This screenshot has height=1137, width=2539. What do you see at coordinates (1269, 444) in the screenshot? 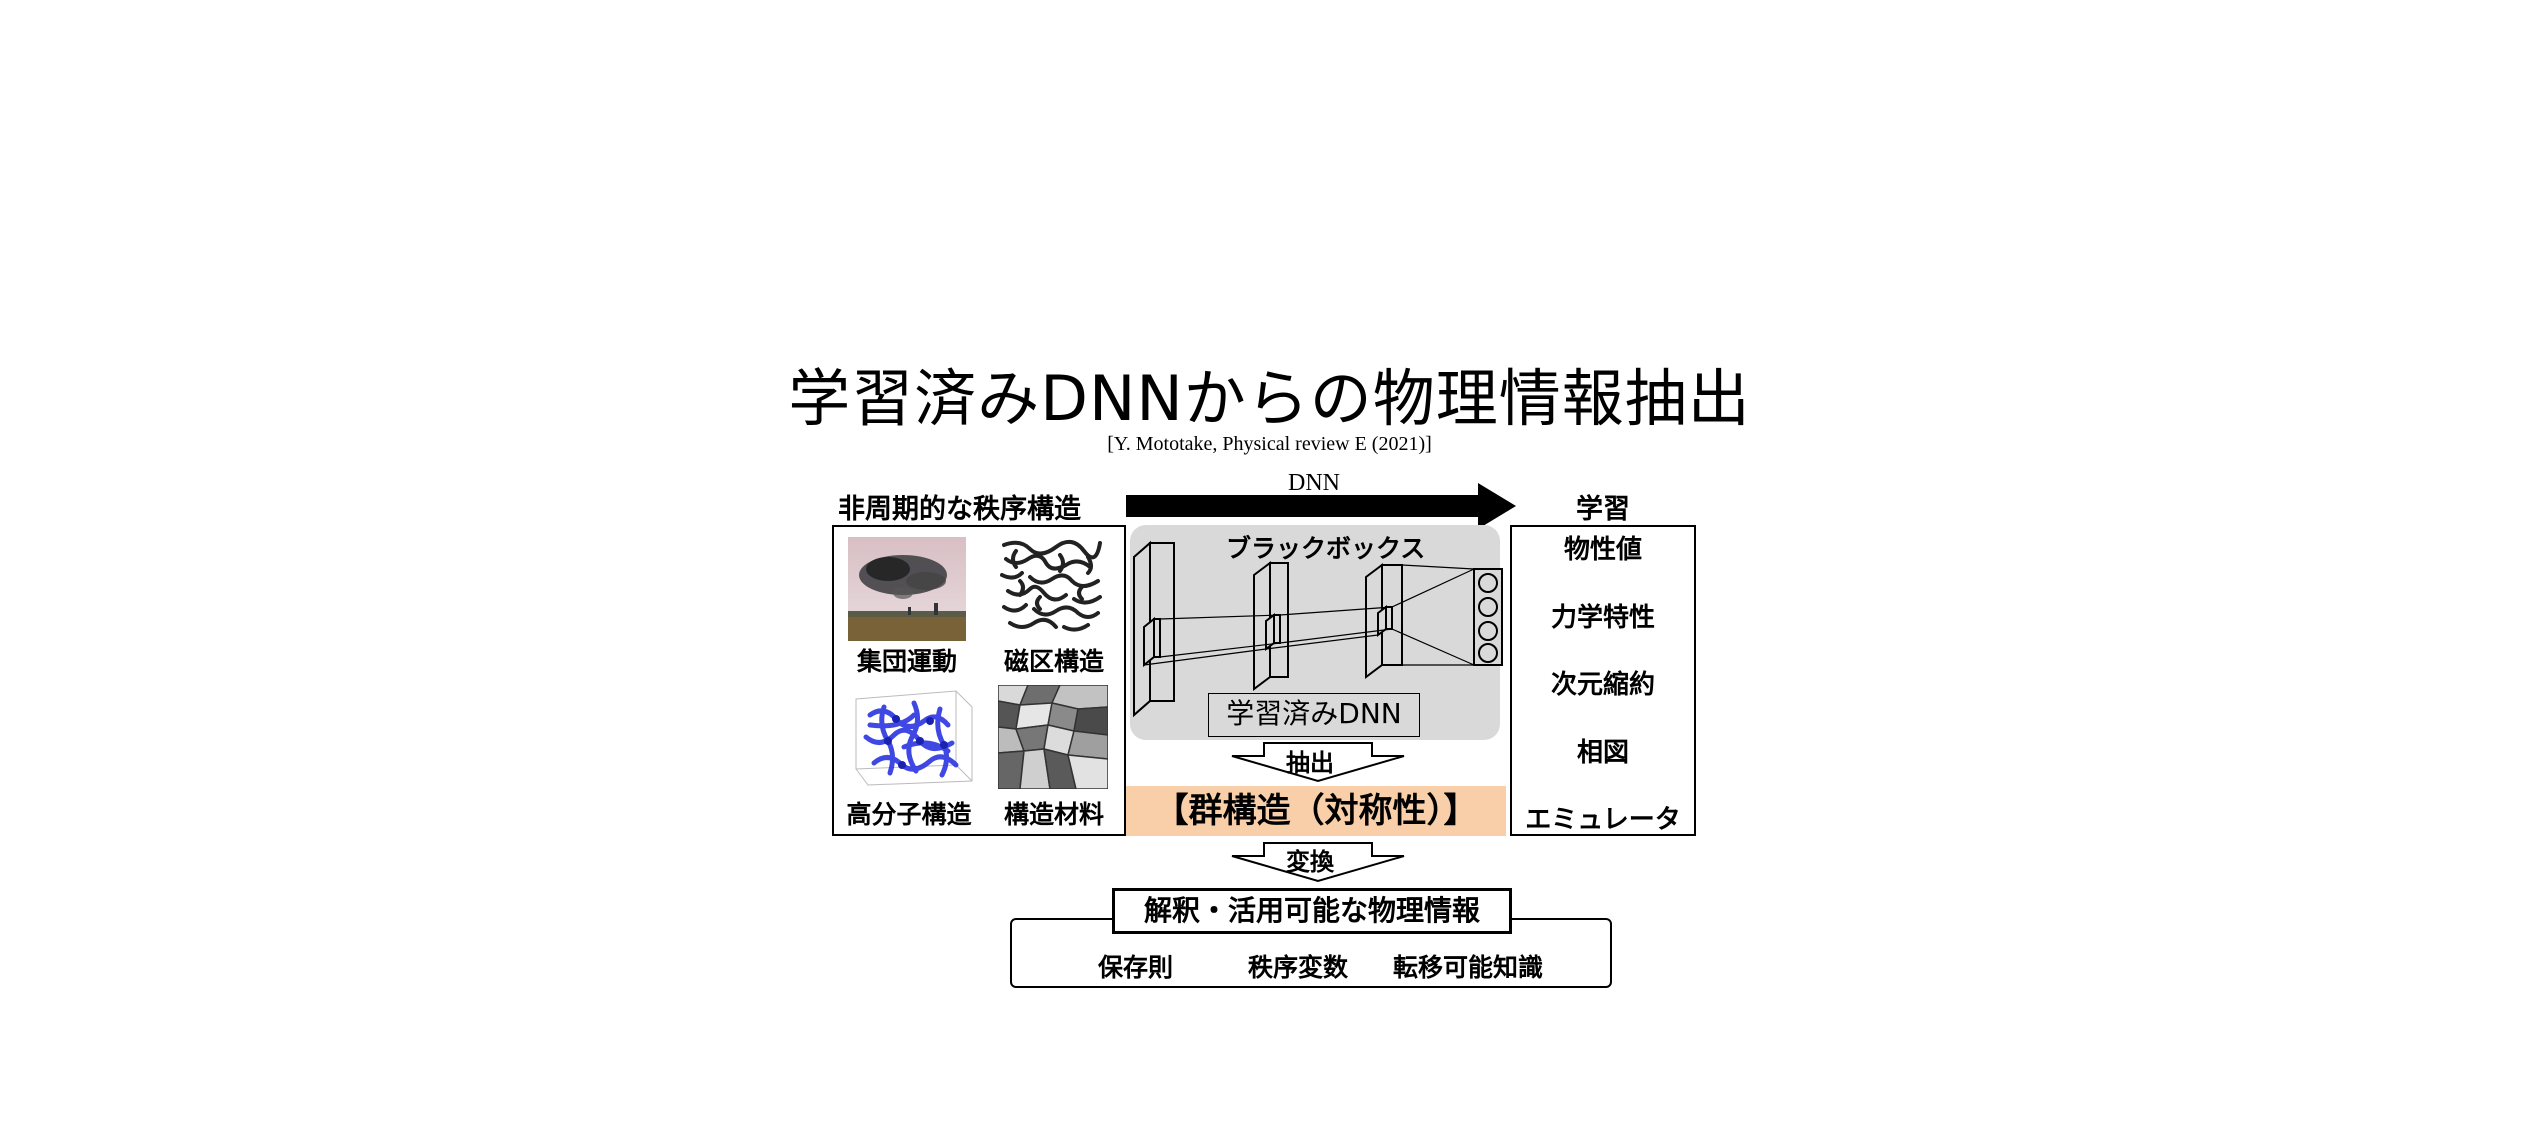
I see `citation: [Y. Mototake, Physical review E (2021)]` at bounding box center [1269, 444].